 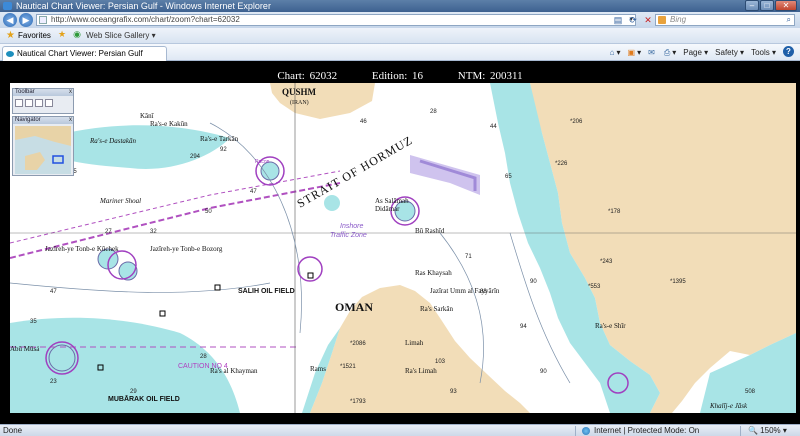 What do you see at coordinates (640, 430) in the screenshot?
I see `security-zone: Internet | Protected Mode: On` at bounding box center [640, 430].